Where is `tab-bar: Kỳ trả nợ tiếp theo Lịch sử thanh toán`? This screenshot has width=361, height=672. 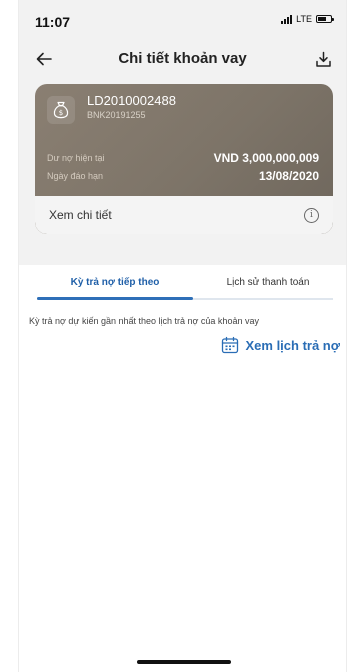 tab-bar: Kỳ trả nợ tiếp theo Lịch sử thanh toán is located at coordinates (182, 290).